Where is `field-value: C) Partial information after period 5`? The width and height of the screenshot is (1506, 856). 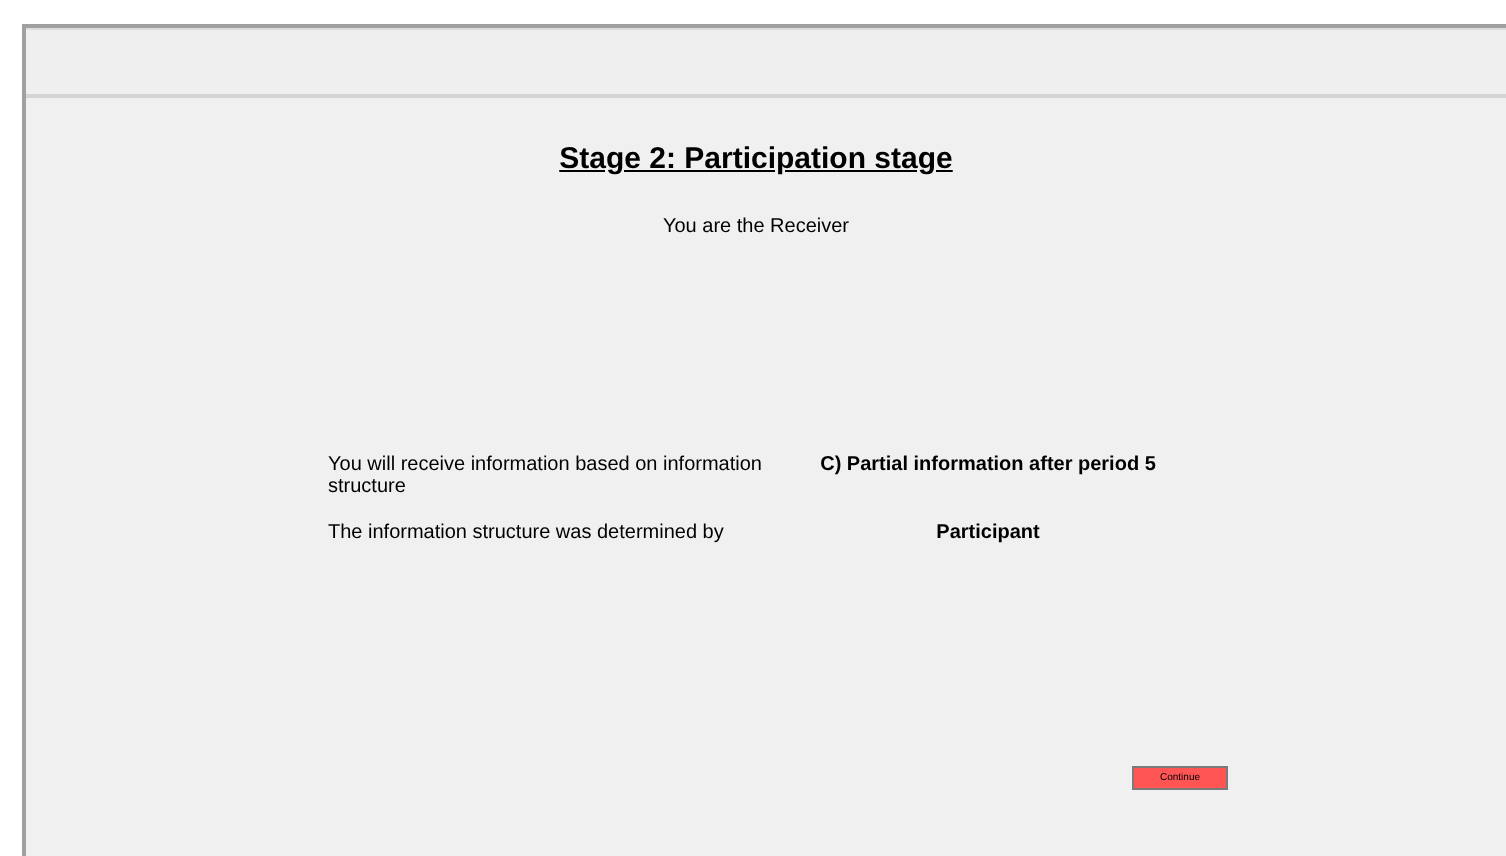 field-value: C) Partial information after period 5 is located at coordinates (988, 464).